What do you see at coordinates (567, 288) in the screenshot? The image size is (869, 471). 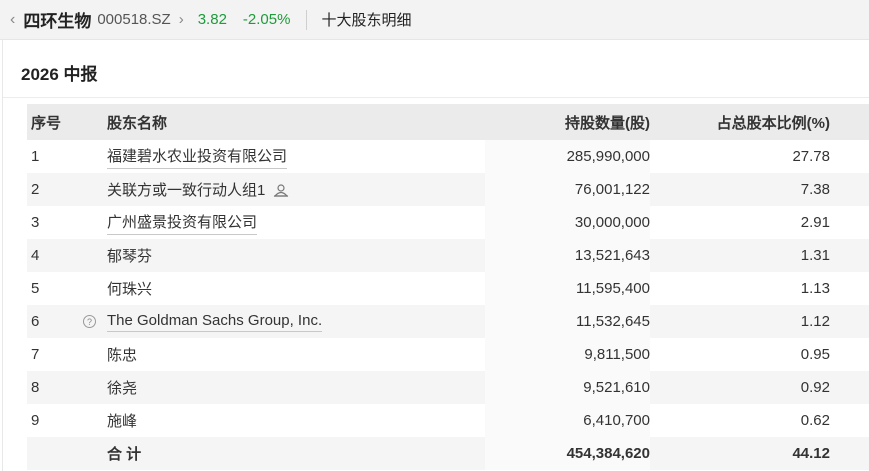 I see `shares-cell: 11,595,400` at bounding box center [567, 288].